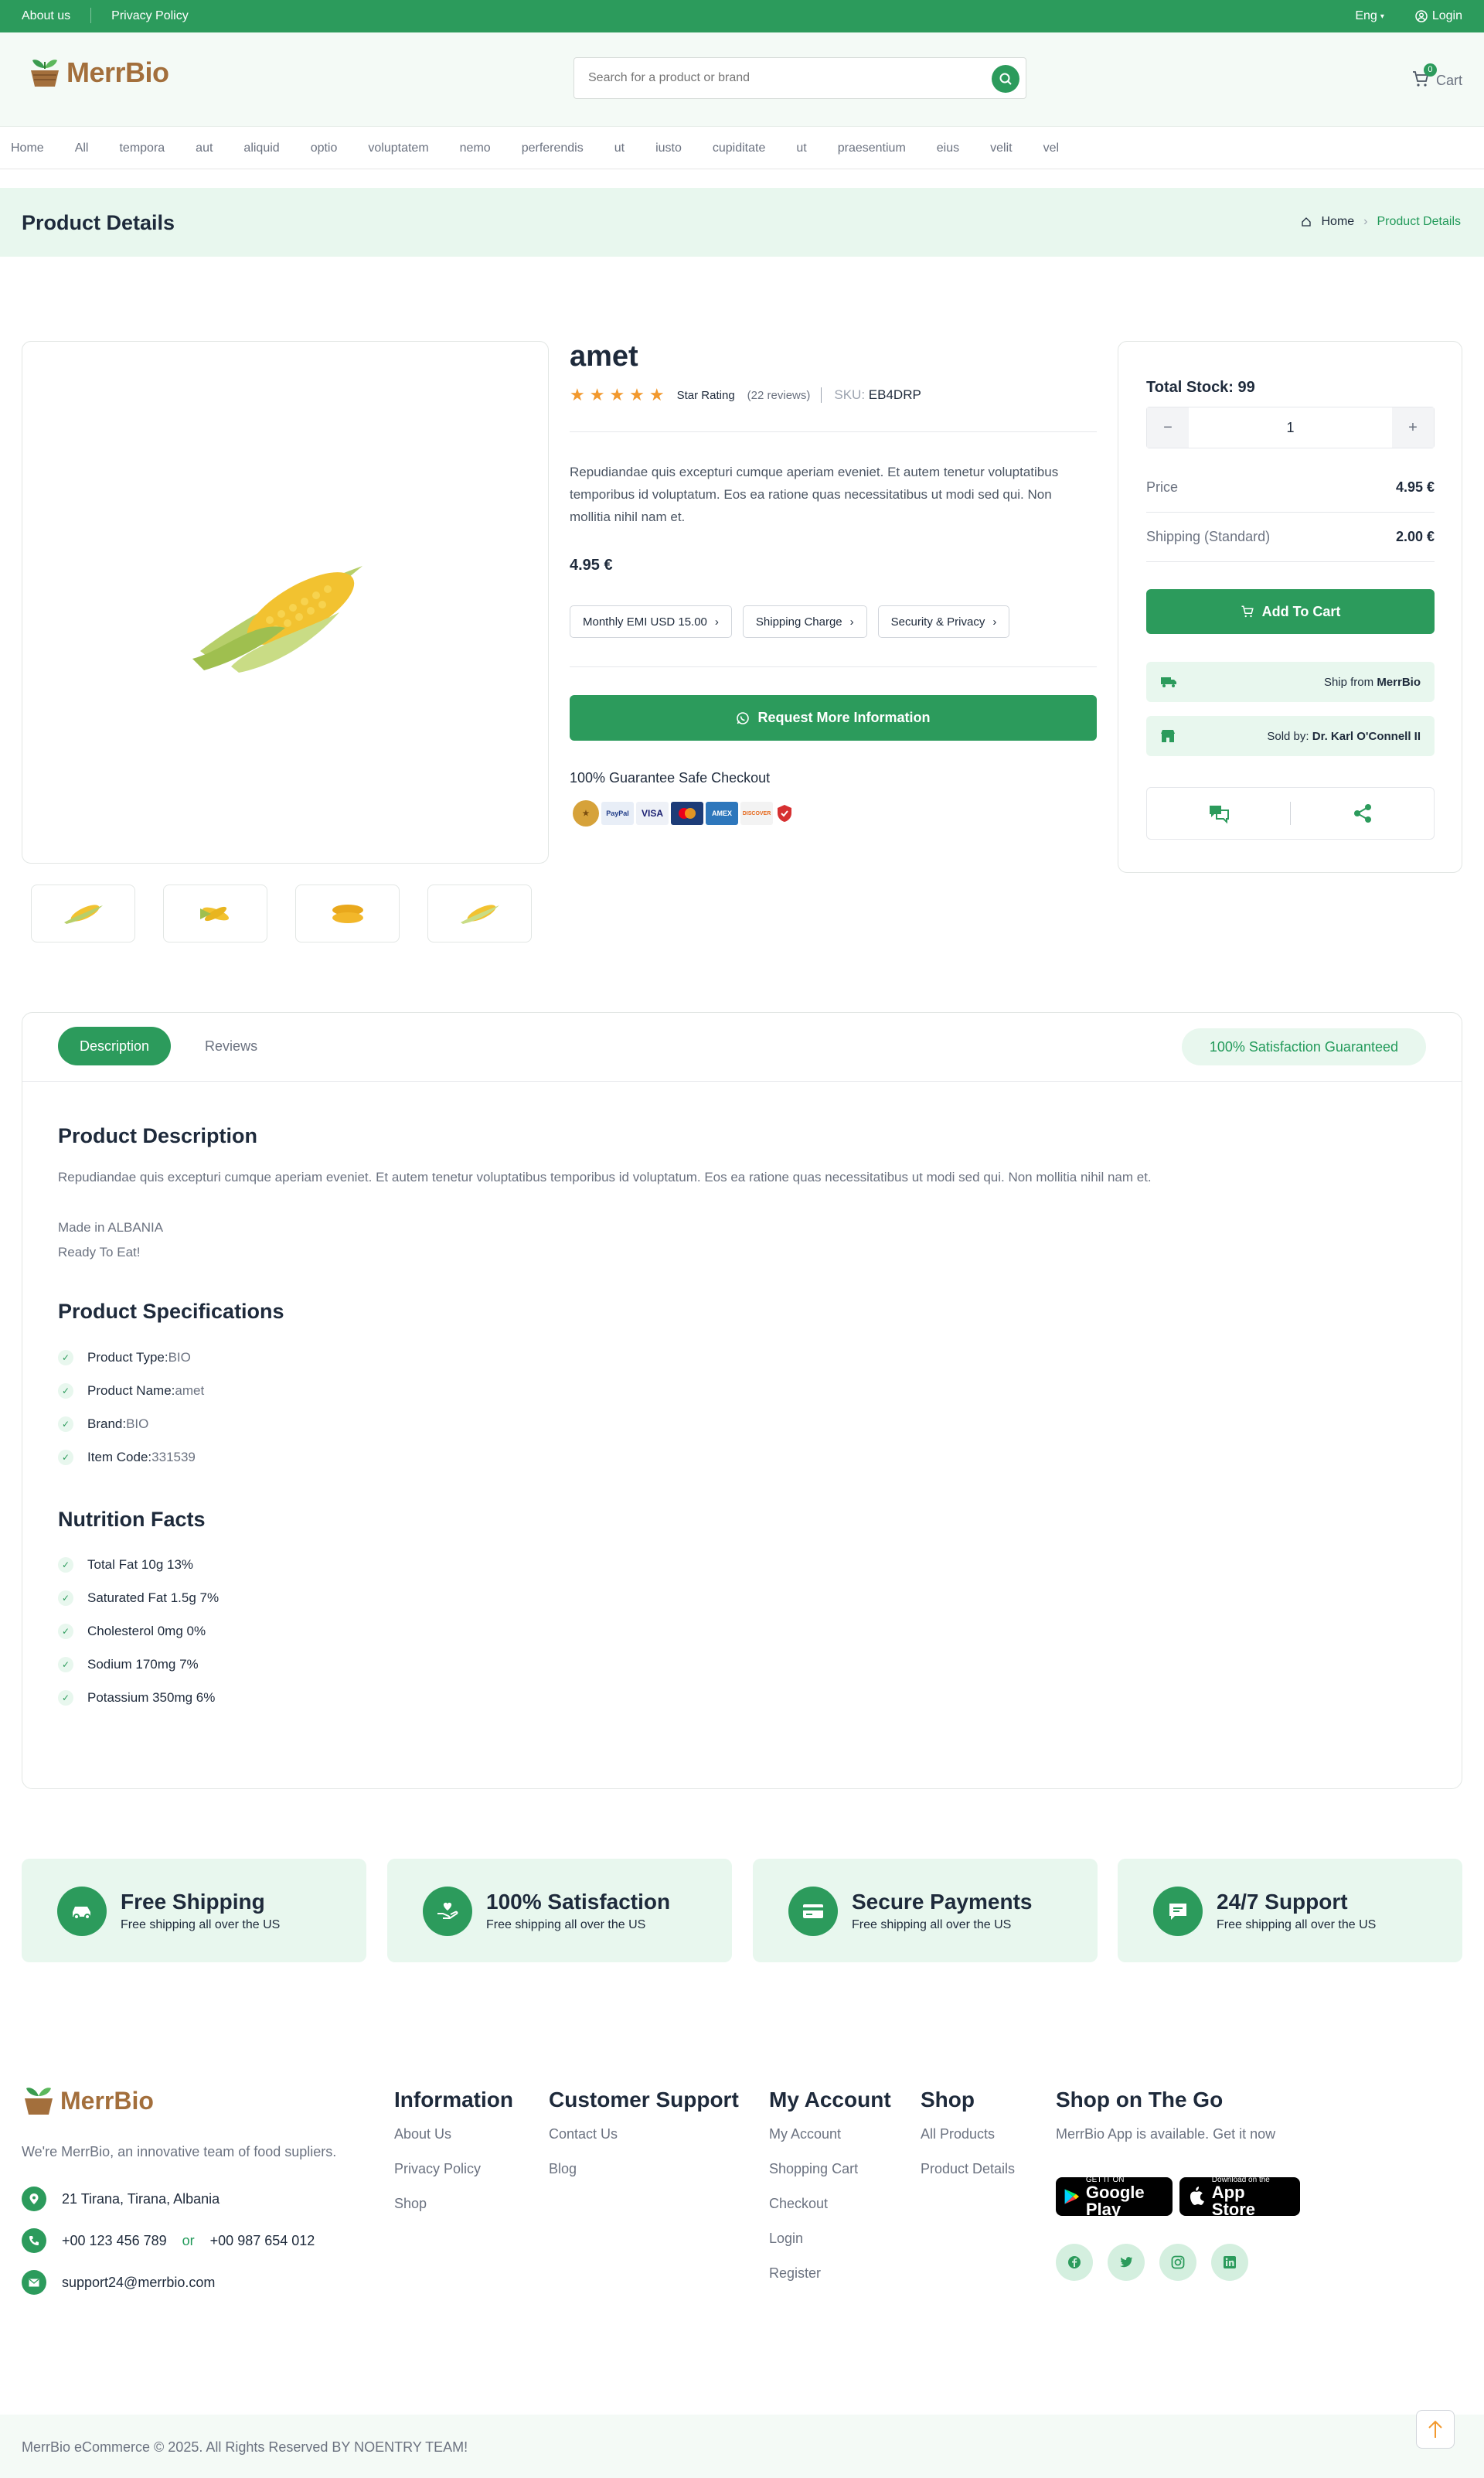 The height and width of the screenshot is (2478, 1484). What do you see at coordinates (937, 622) in the screenshot?
I see `security-chip-label: Security & Privacy` at bounding box center [937, 622].